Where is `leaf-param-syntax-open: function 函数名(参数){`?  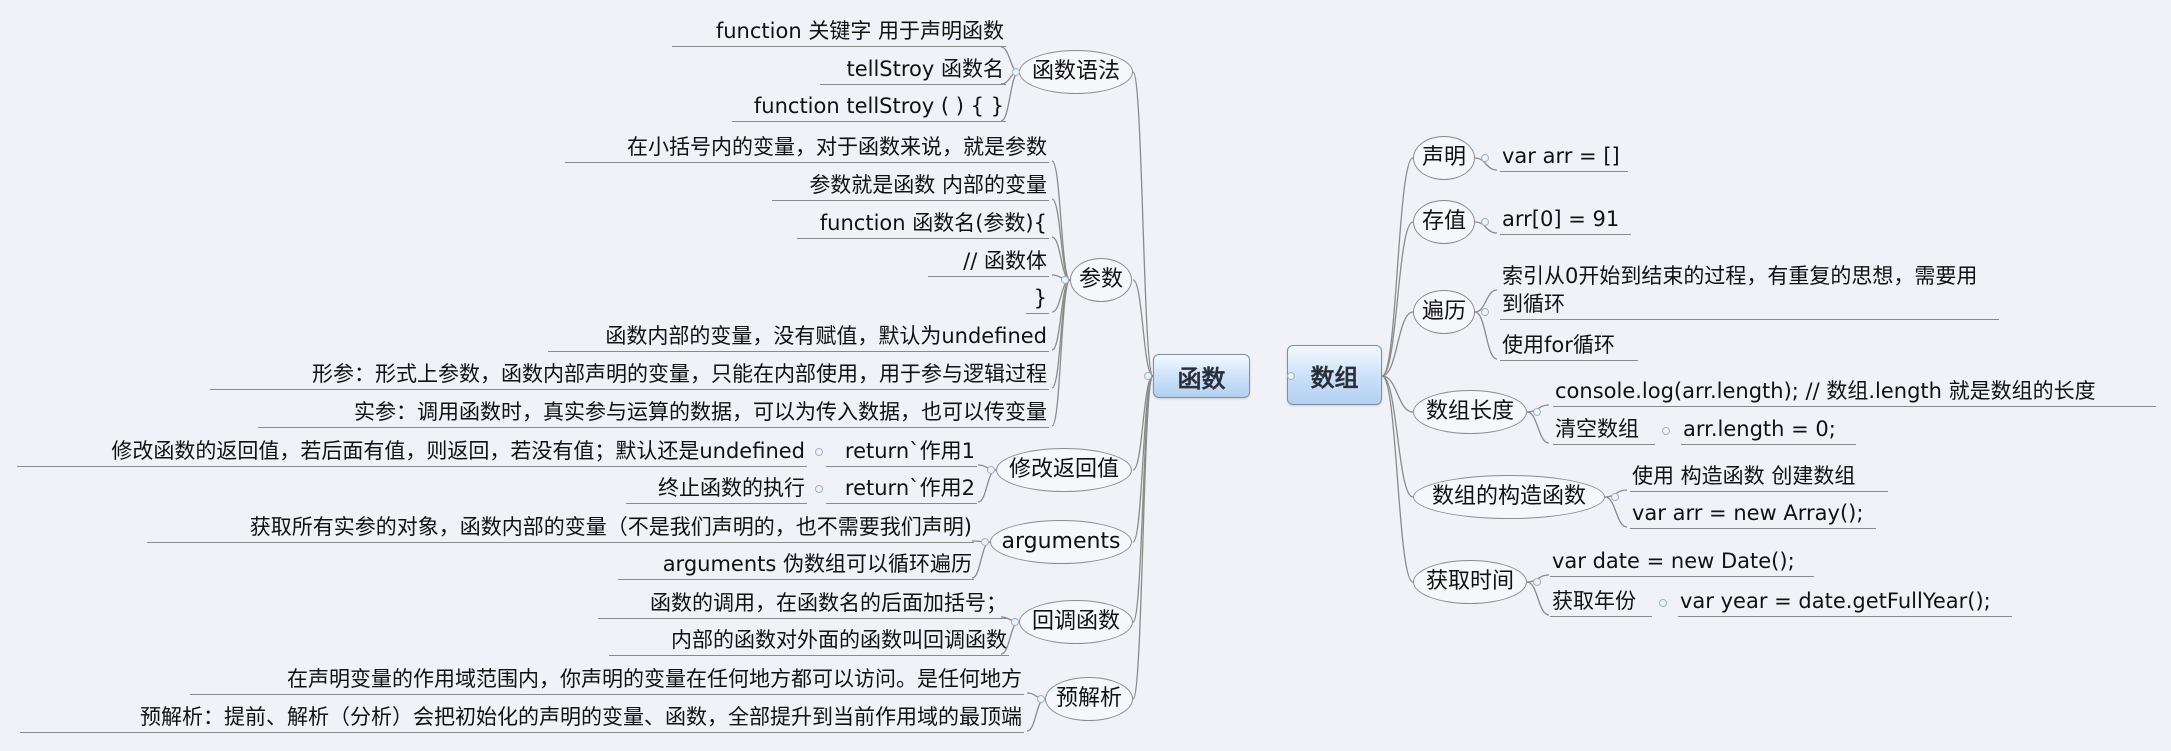 leaf-param-syntax-open: function 函数名(参数){ is located at coordinates (923, 224).